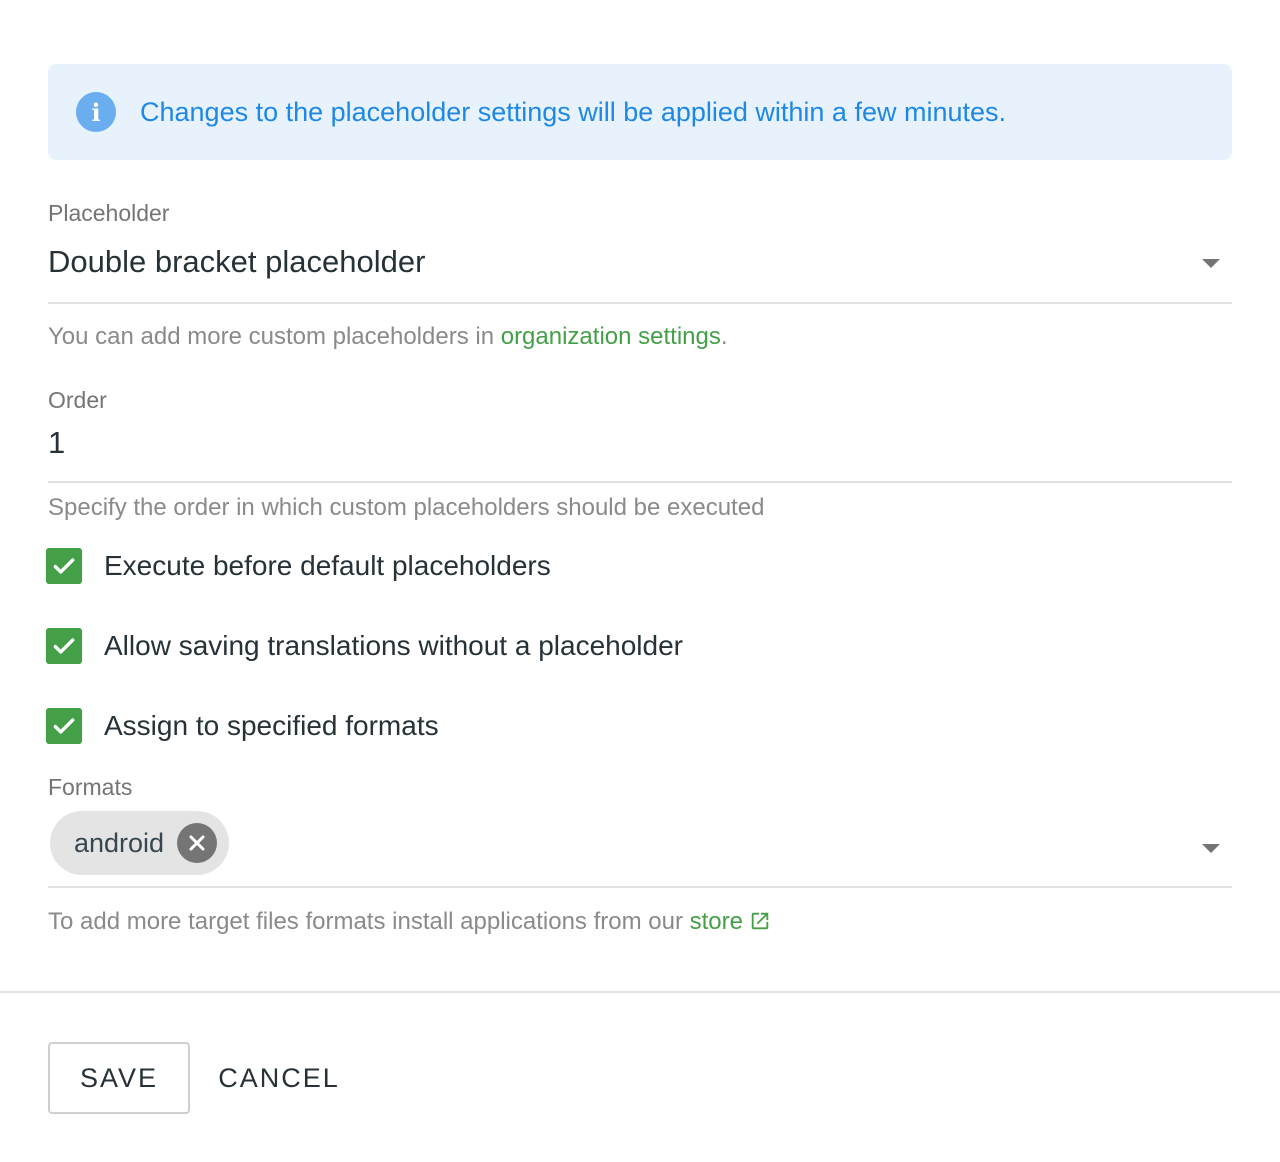  Describe the element at coordinates (90, 787) in the screenshot. I see `formats-label: Formats` at that location.